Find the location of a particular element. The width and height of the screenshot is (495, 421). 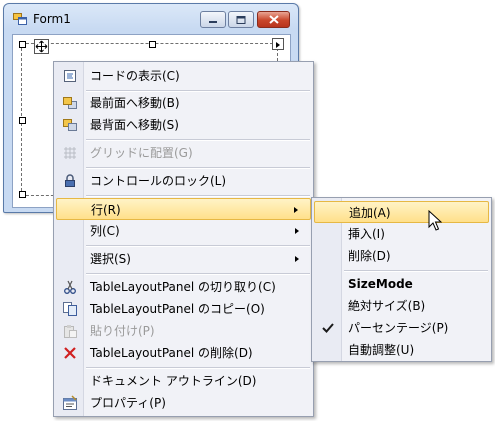

menu-item-label: 列(C) is located at coordinates (105, 231).